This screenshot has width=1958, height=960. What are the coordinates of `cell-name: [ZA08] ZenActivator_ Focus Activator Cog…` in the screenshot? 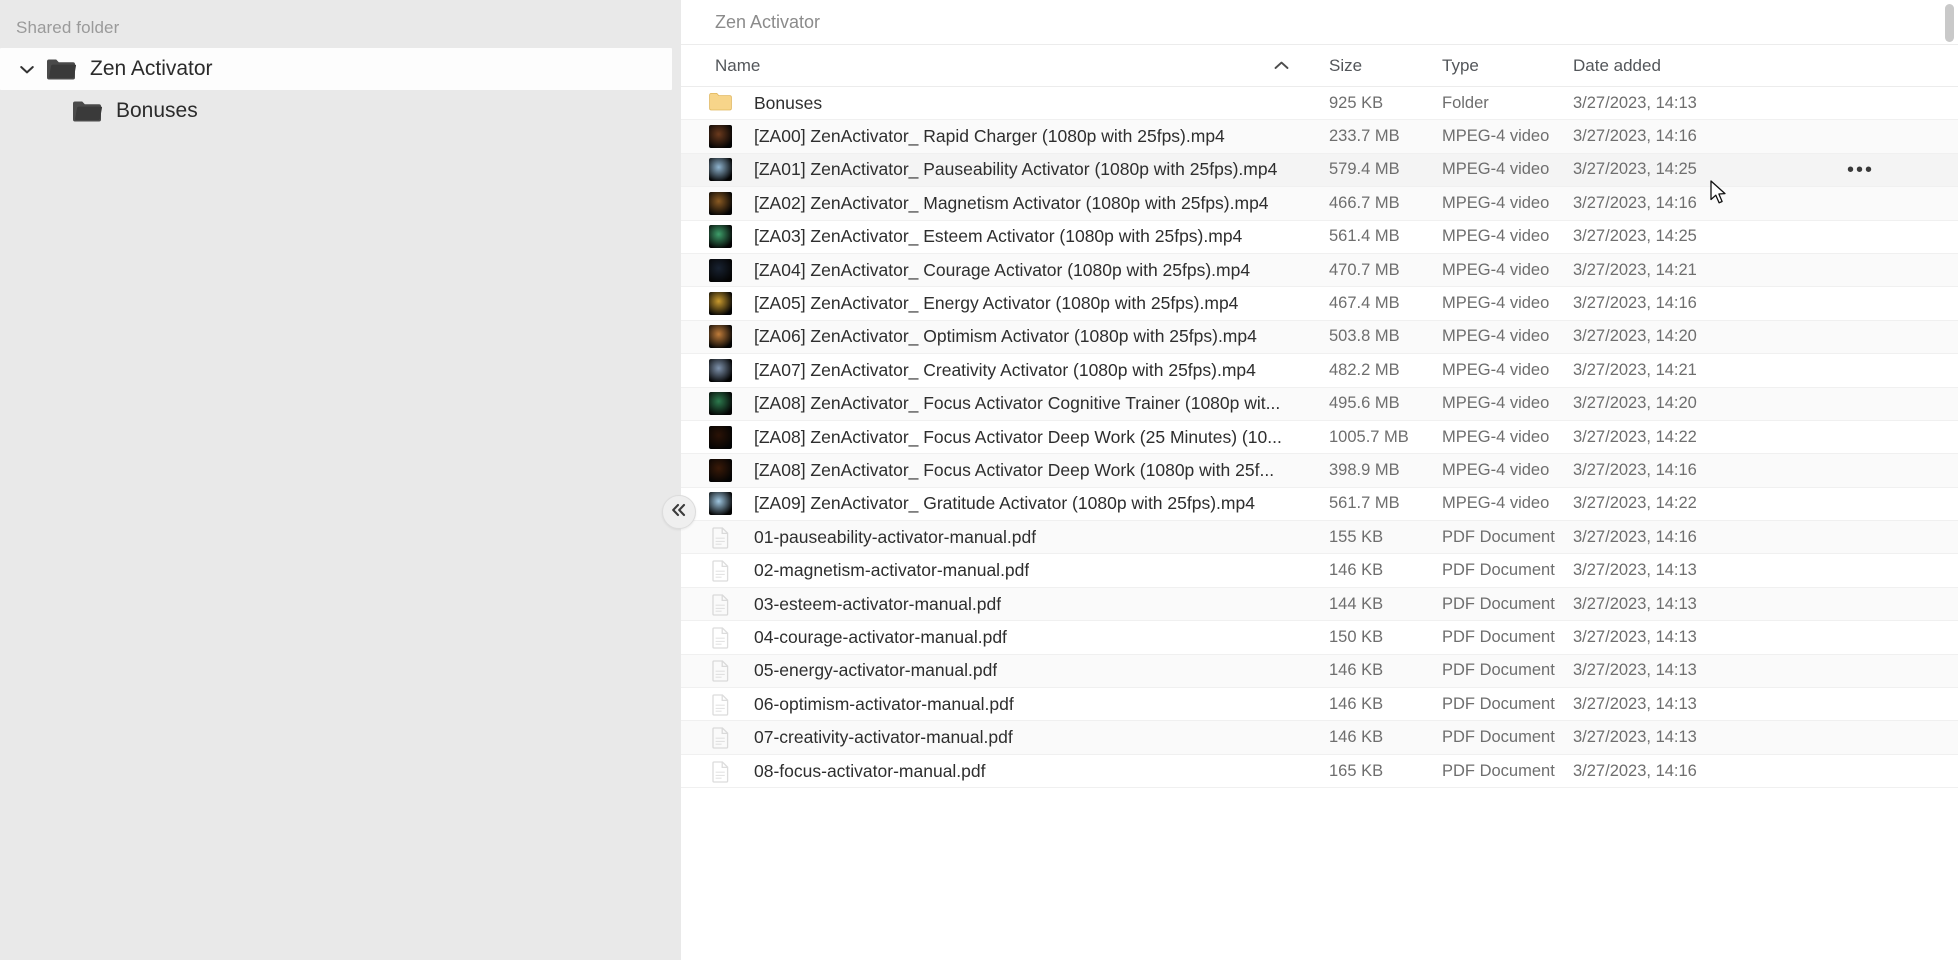 It's located at (1005, 404).